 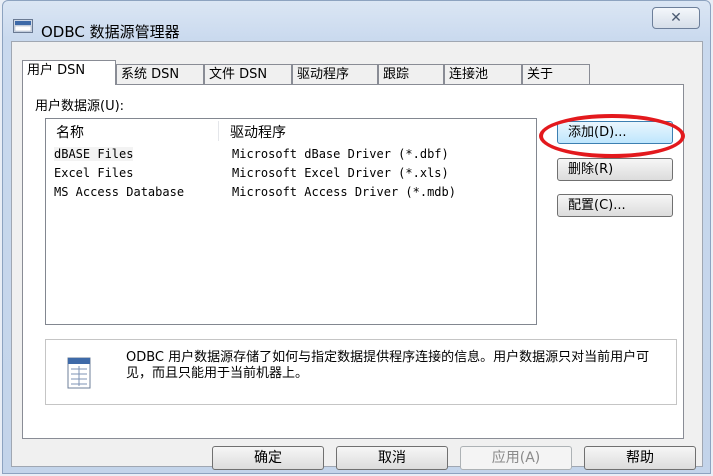 I want to click on cancel-button: 取消, so click(x=392, y=458).